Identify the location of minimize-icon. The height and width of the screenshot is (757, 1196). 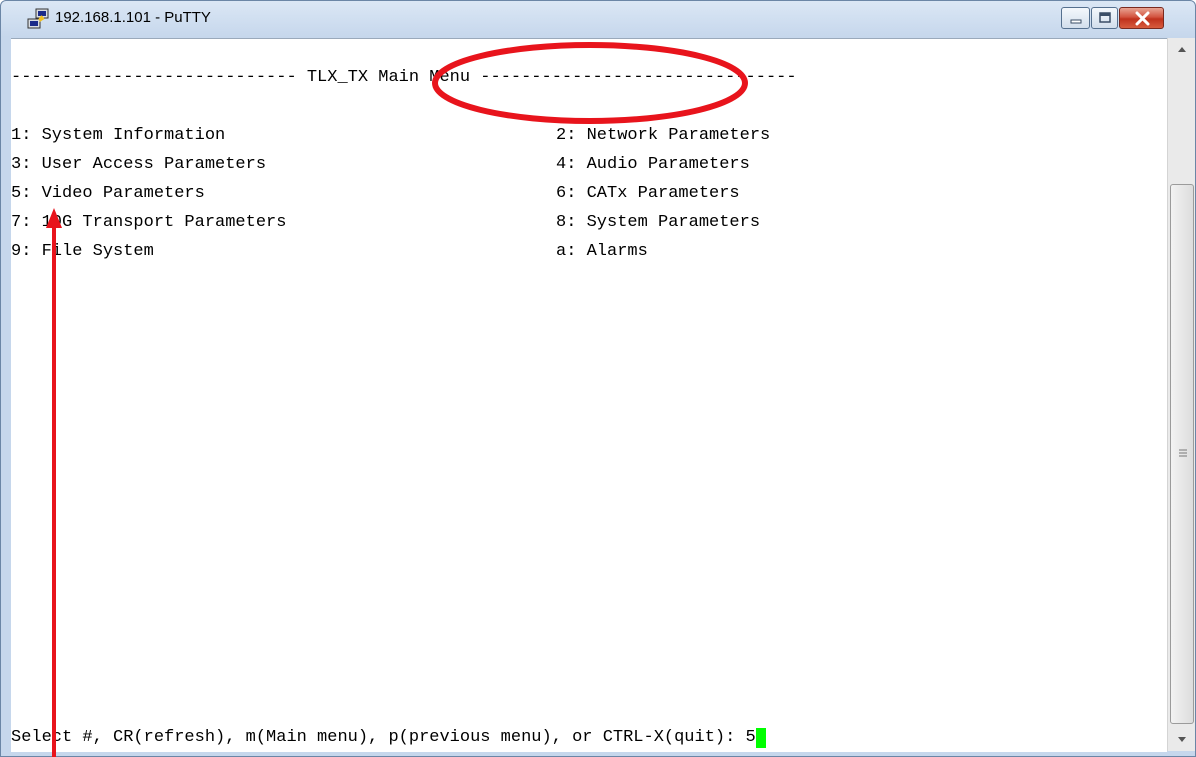
(1076, 21).